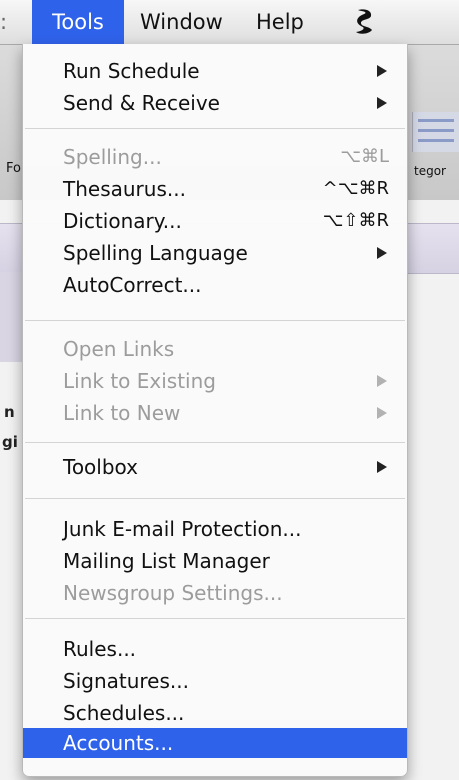 Image resolution: width=459 pixels, height=780 pixels. I want to click on menubar-tools: Tools, so click(78, 22).